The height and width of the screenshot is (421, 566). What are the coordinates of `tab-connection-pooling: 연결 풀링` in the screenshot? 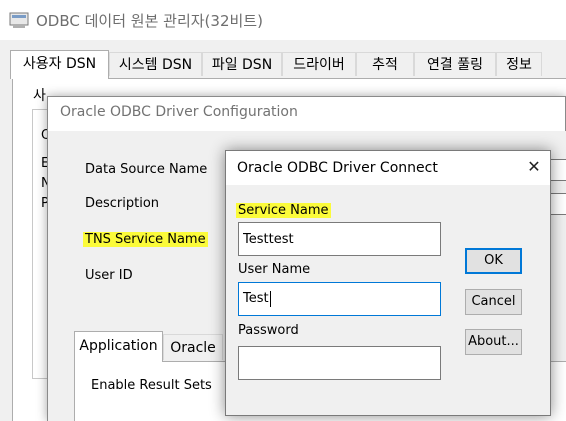 It's located at (455, 64).